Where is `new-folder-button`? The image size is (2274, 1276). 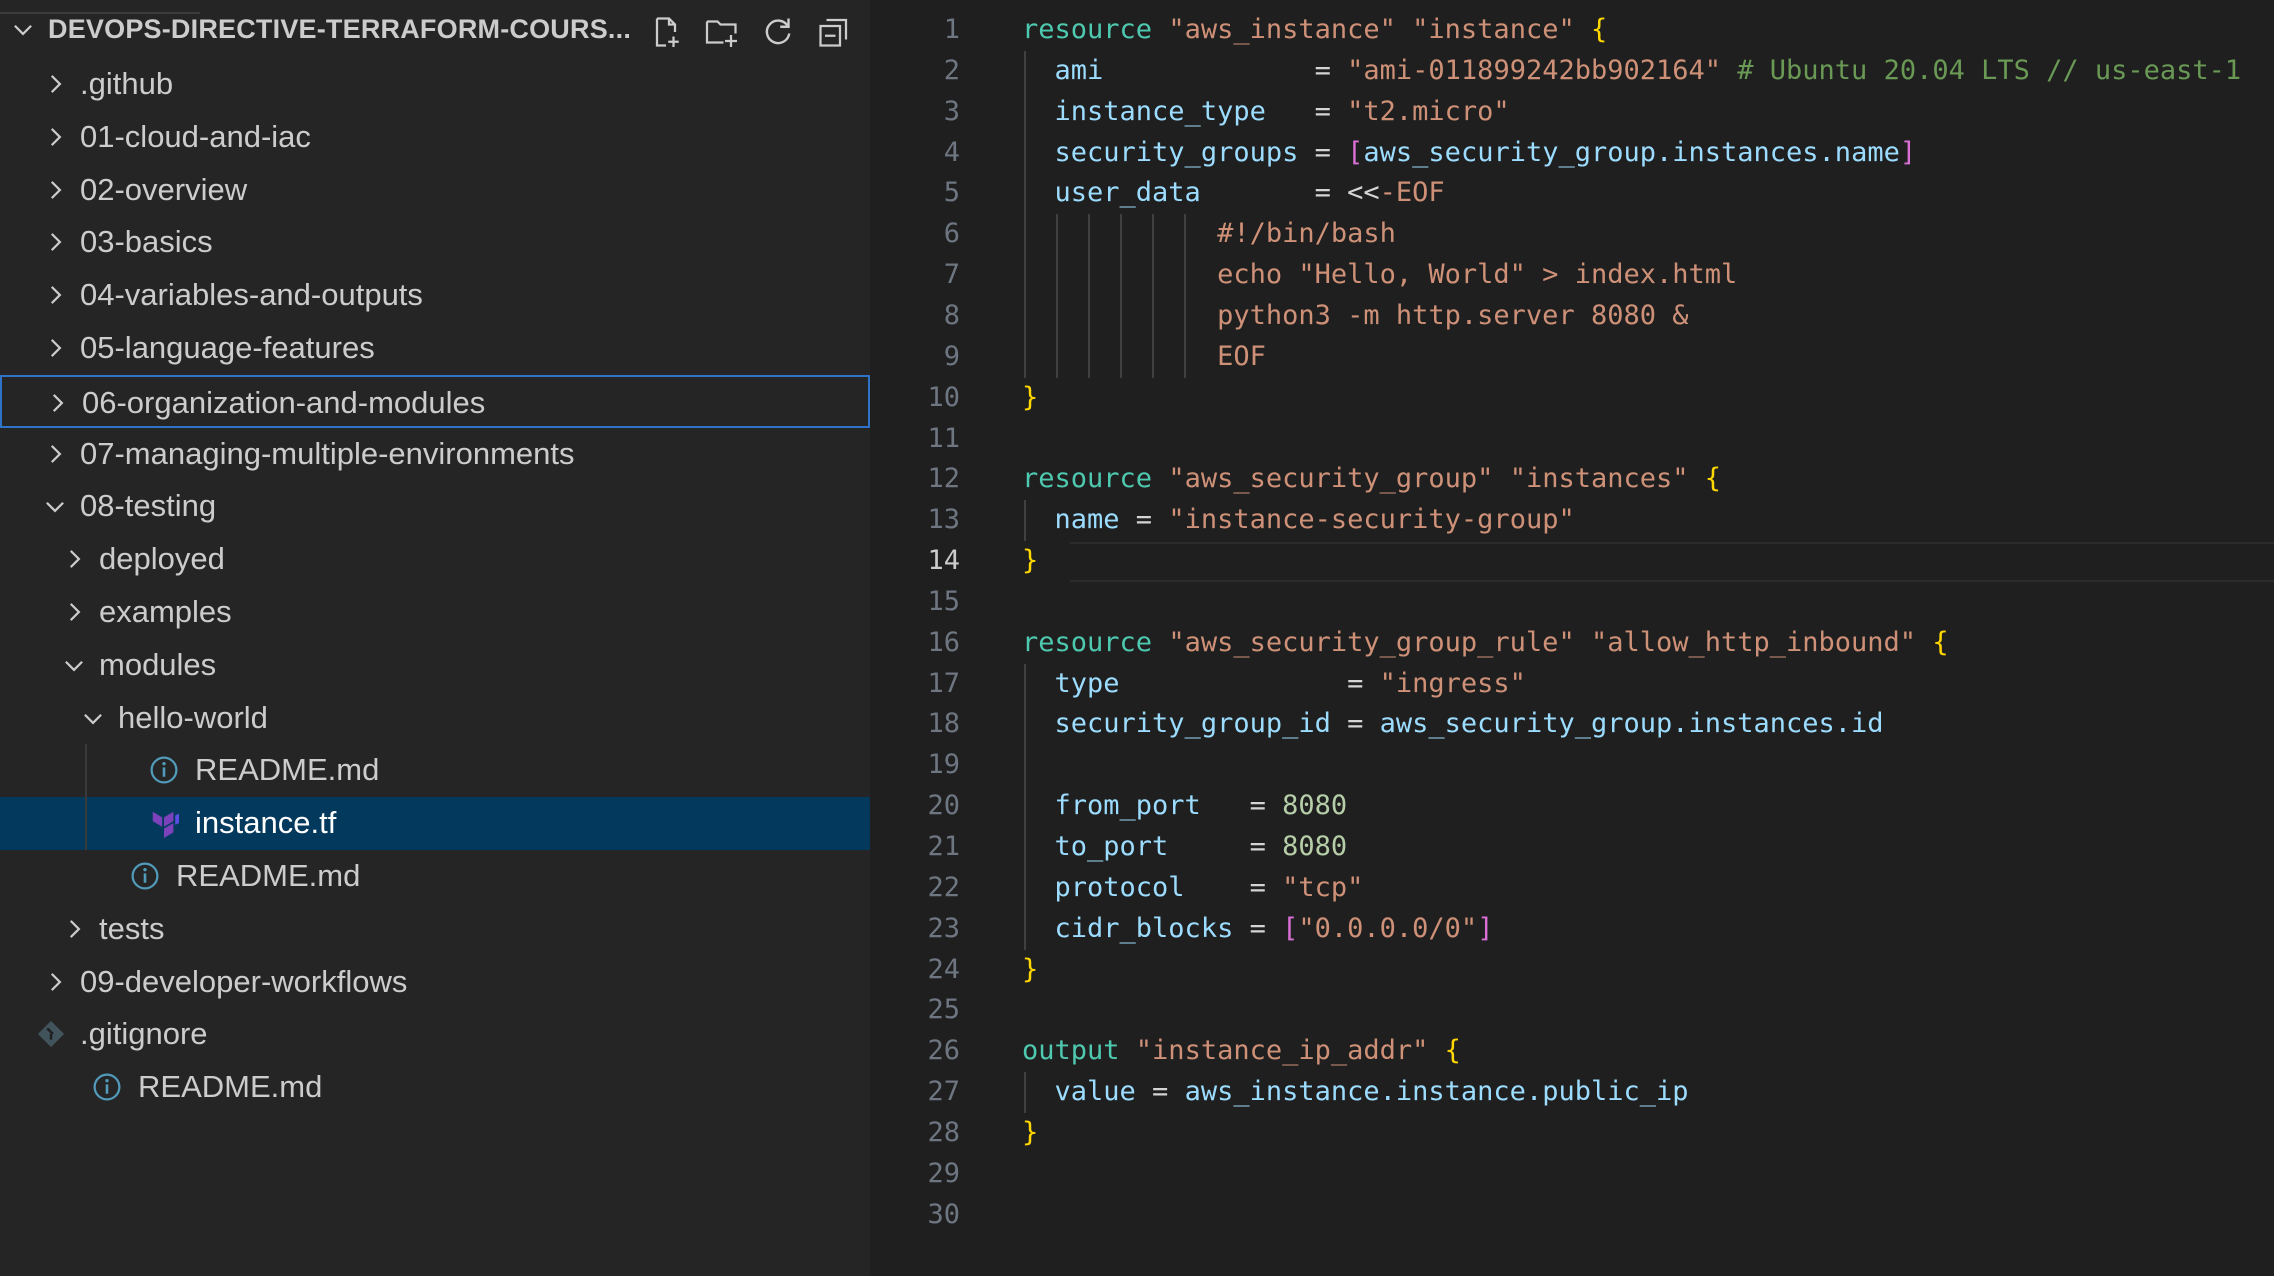
new-folder-button is located at coordinates (722, 32).